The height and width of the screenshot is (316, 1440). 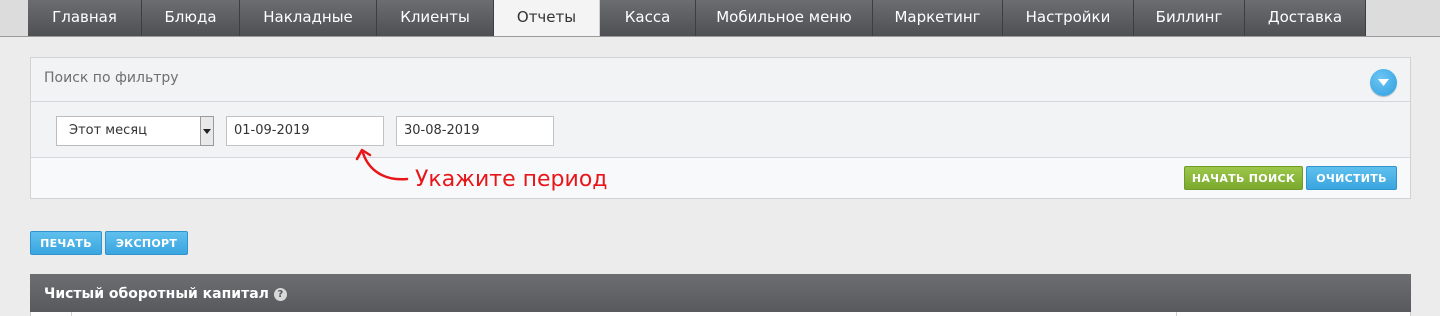 I want to click on export-button: ЭКСПОРТ, so click(x=146, y=243).